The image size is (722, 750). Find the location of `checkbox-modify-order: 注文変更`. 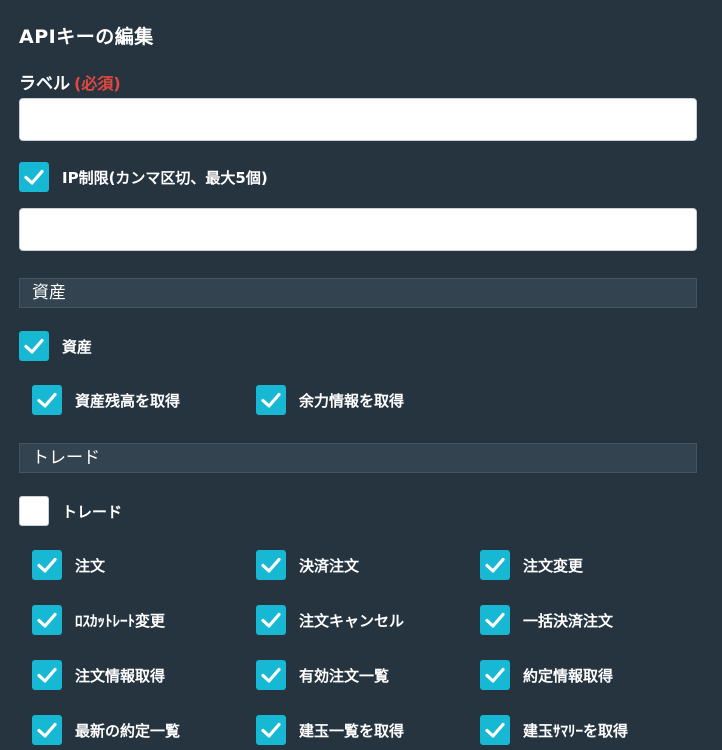

checkbox-modify-order: 注文変更 is located at coordinates (531, 565).